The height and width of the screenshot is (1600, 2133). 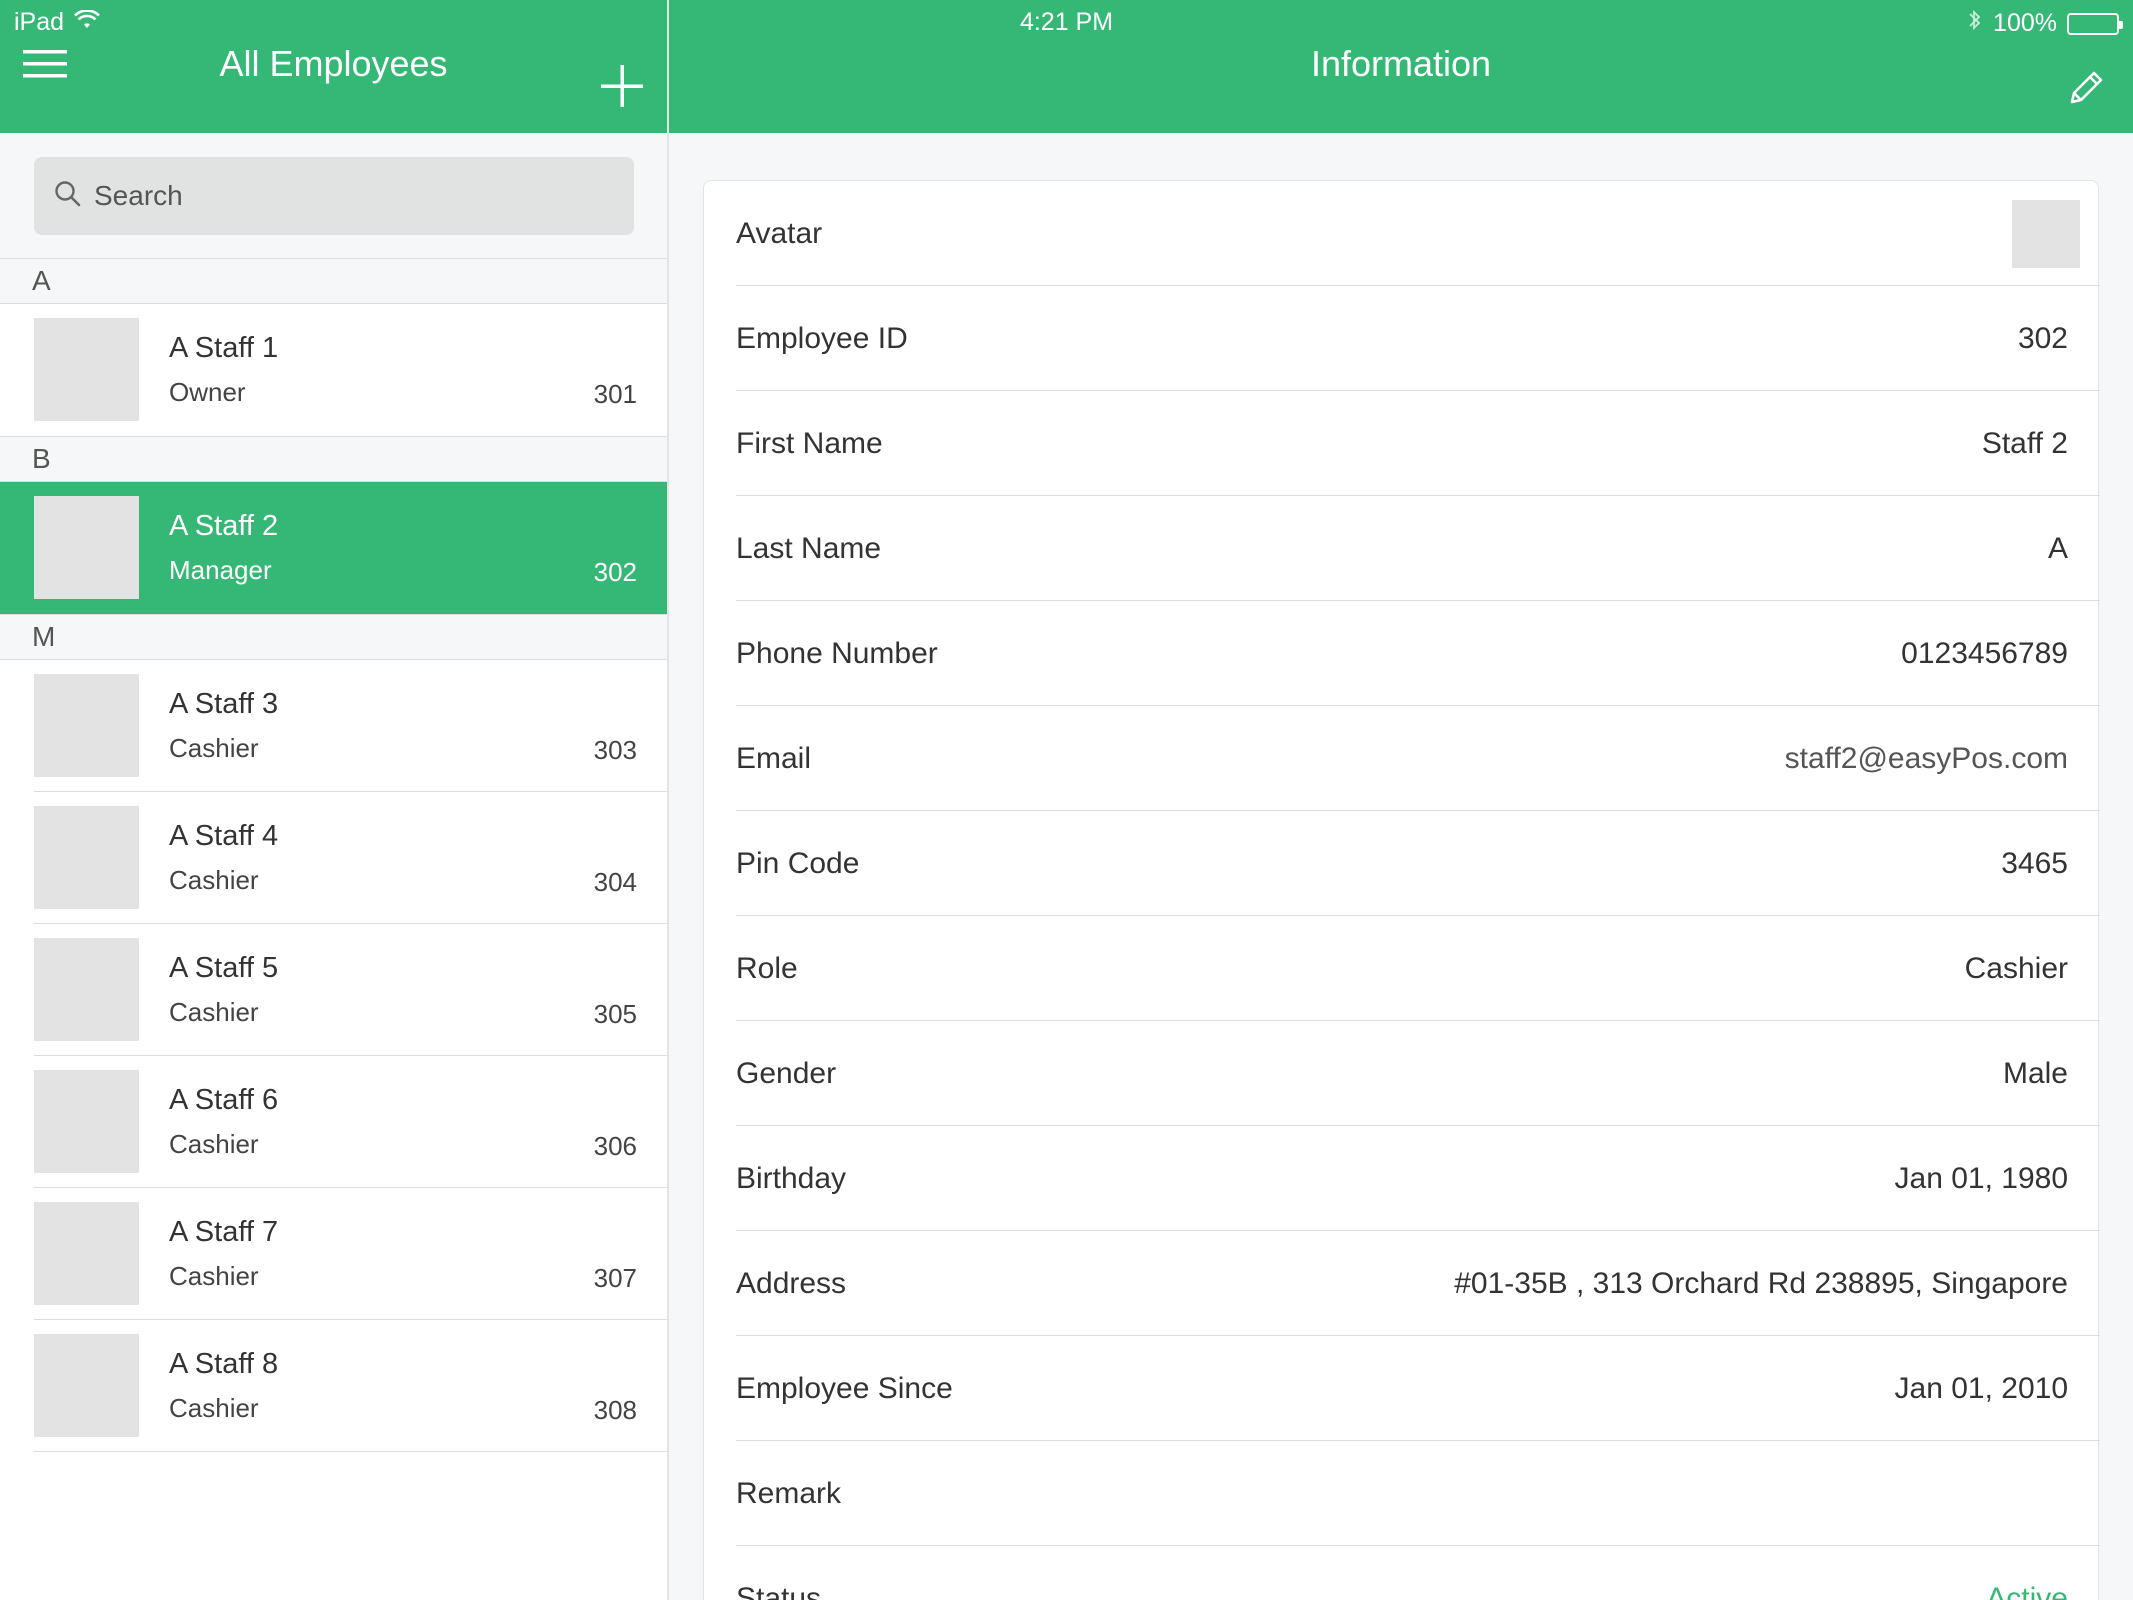 What do you see at coordinates (615, 750) in the screenshot?
I see `employee-id: 303` at bounding box center [615, 750].